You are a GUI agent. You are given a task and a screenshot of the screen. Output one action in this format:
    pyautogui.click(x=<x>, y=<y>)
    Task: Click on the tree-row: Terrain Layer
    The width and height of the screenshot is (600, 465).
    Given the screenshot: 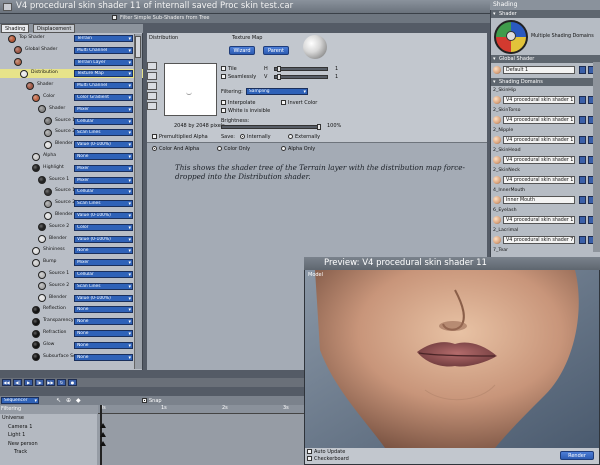 What is the action you would take?
    pyautogui.click(x=71, y=62)
    